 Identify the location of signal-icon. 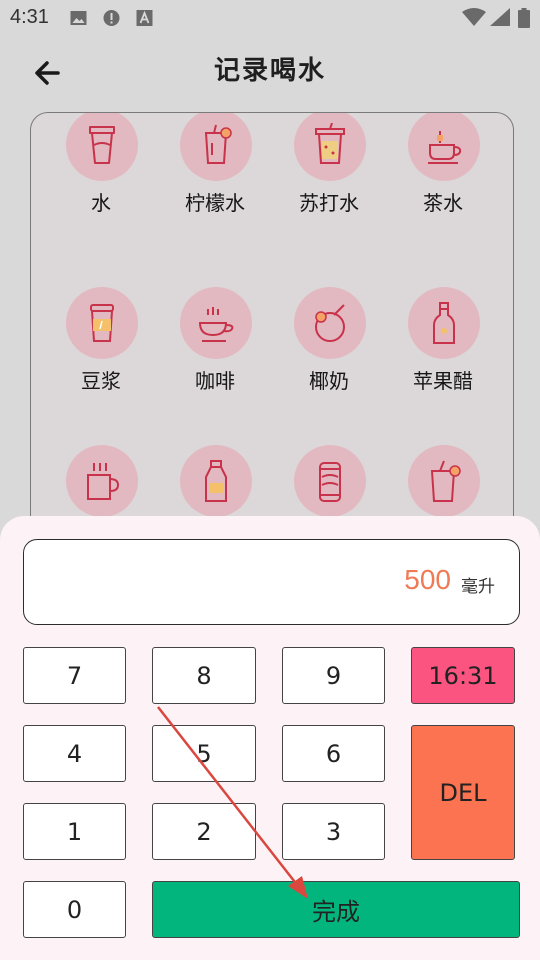
(500, 17).